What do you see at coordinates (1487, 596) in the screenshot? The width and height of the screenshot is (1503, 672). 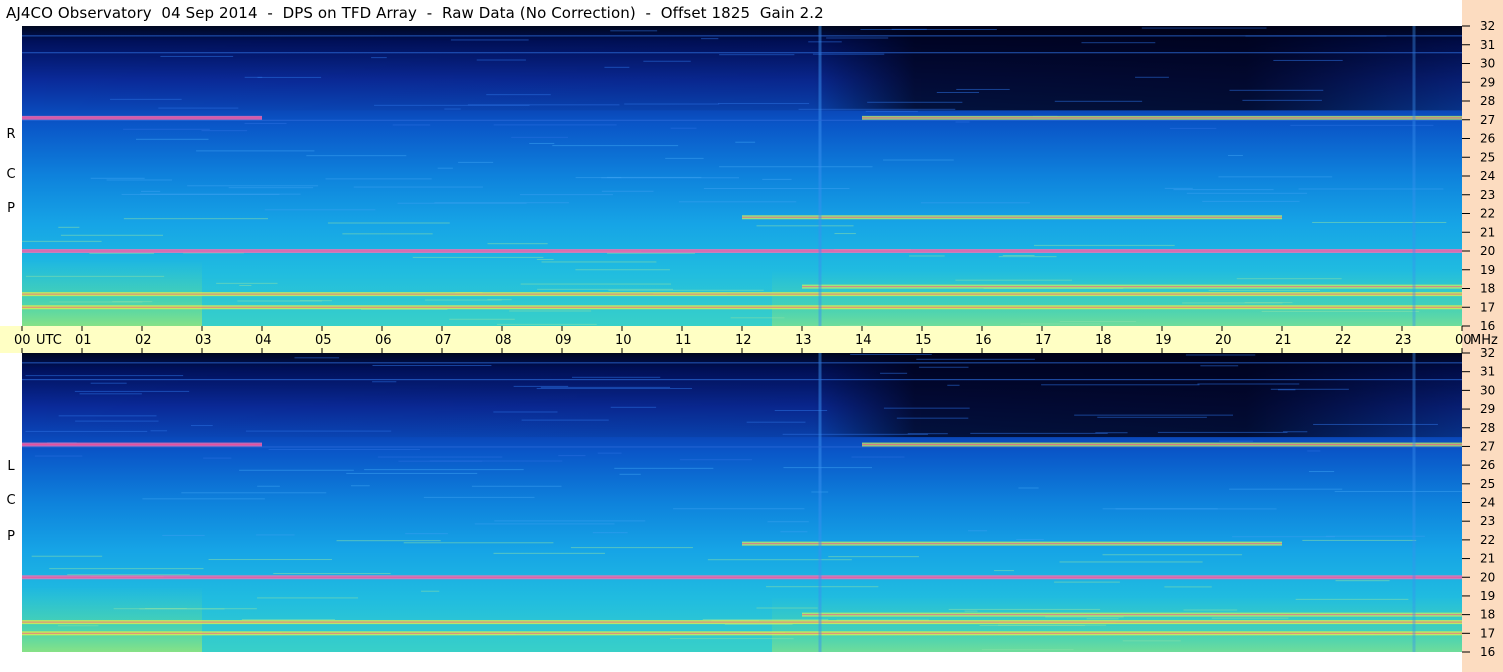 I see `lcp-freq-tick-label: 19` at bounding box center [1487, 596].